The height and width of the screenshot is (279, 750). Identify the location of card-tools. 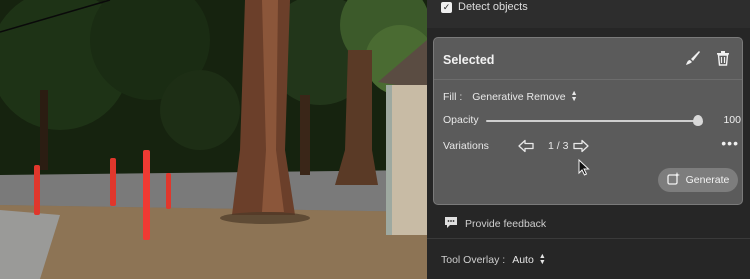
(708, 58).